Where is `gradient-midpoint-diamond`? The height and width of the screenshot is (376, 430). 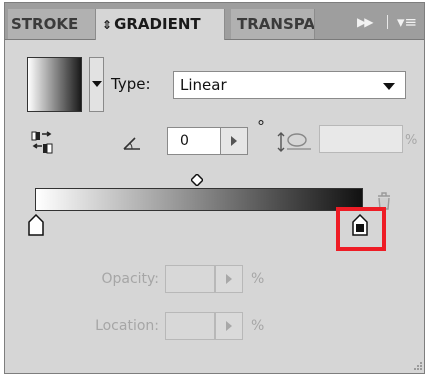 gradient-midpoint-diamond is located at coordinates (197, 180).